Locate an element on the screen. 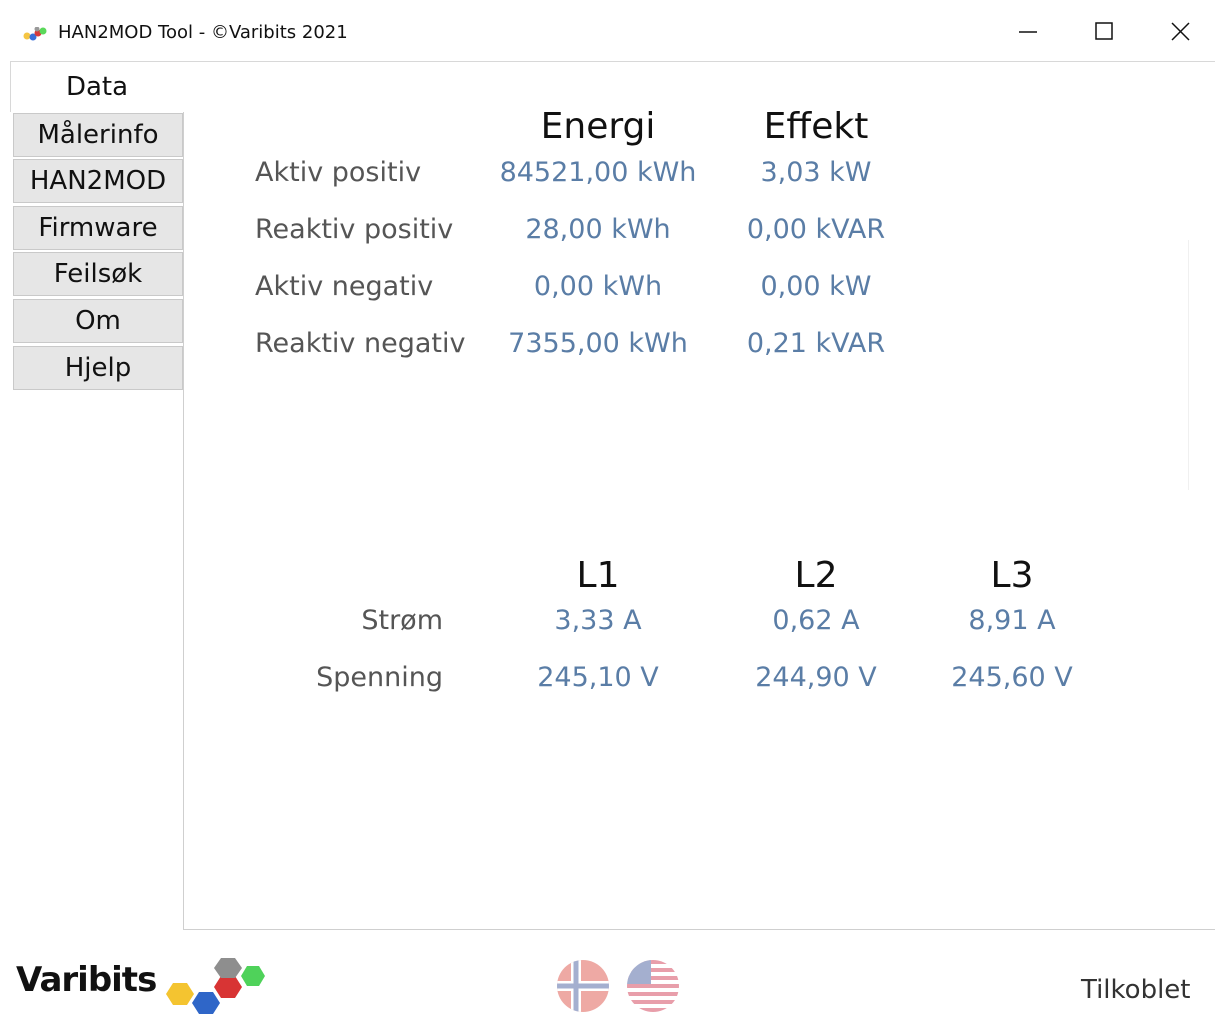  tab-malerinfo: Målerinfo is located at coordinates (98, 135).